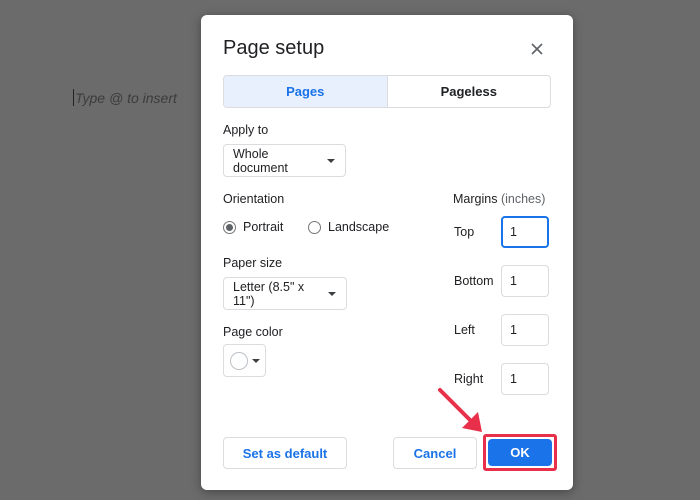 This screenshot has width=700, height=500. What do you see at coordinates (314, 227) in the screenshot?
I see `radio-unchecked-icon` at bounding box center [314, 227].